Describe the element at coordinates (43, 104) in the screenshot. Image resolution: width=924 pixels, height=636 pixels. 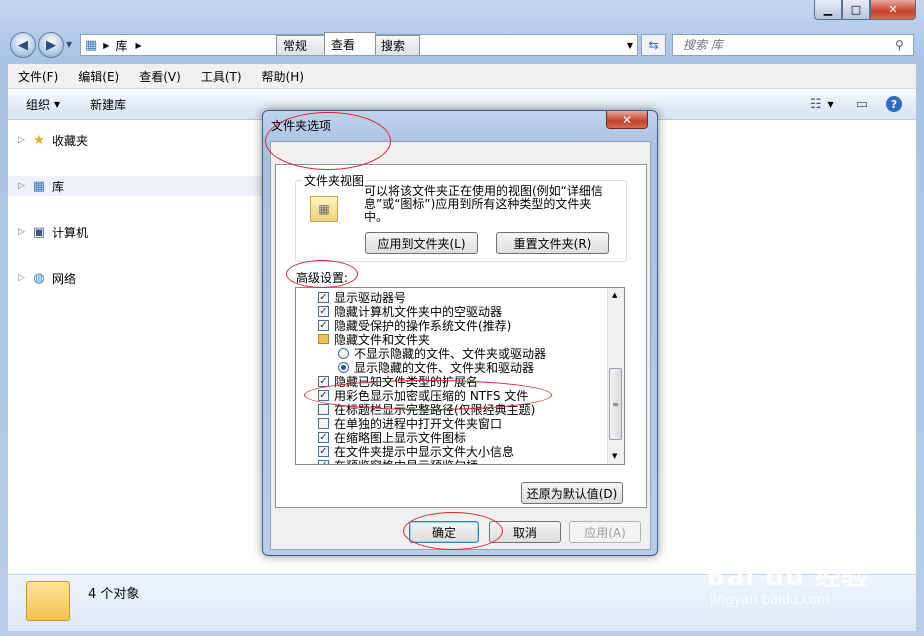
I see `organize-button: 组织 ▼` at that location.